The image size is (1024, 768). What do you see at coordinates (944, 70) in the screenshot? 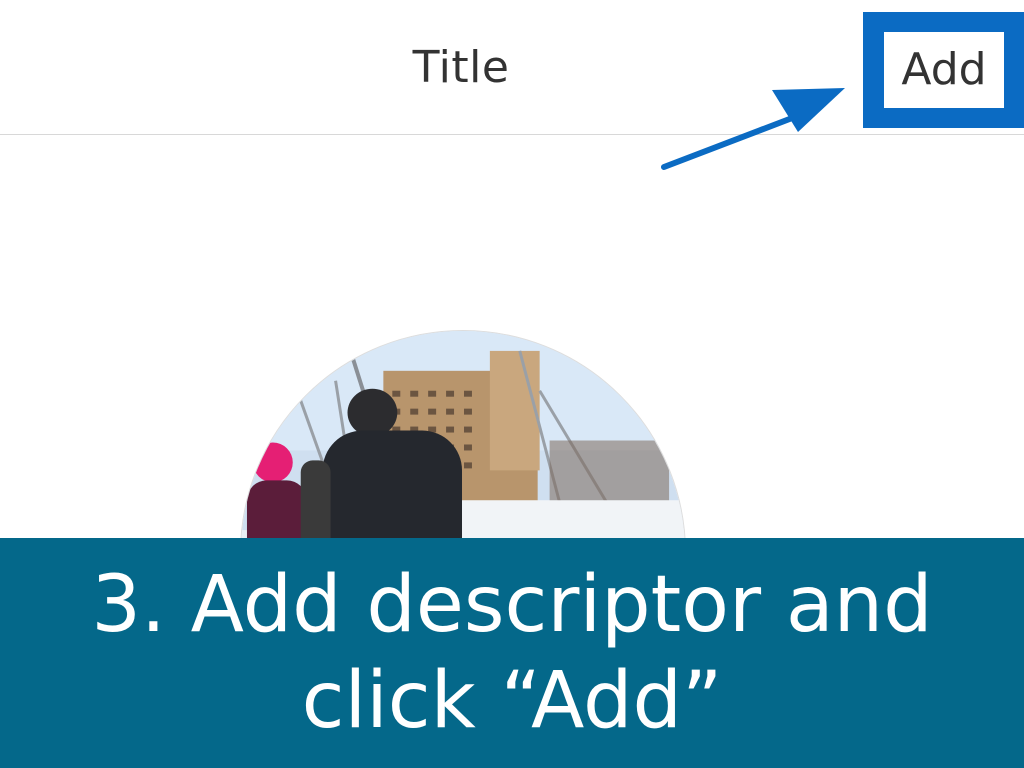
I see `add-button: Add` at bounding box center [944, 70].